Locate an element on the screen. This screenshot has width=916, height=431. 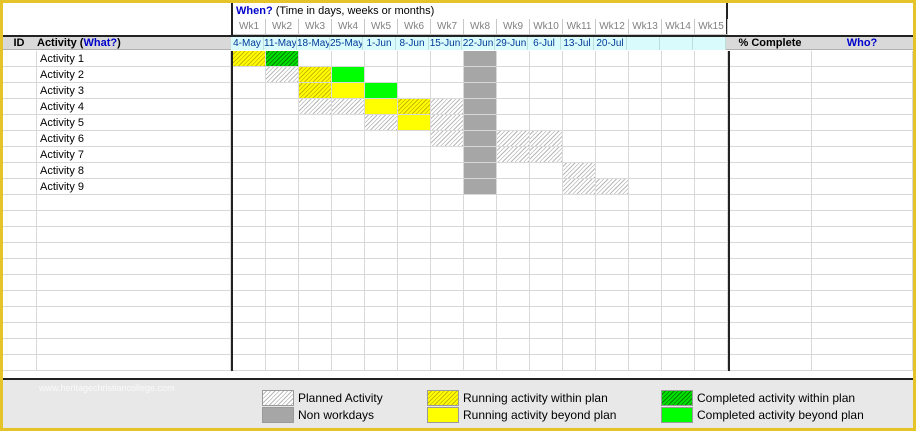
activity-name-cell: Activity 6 is located at coordinates (134, 139).